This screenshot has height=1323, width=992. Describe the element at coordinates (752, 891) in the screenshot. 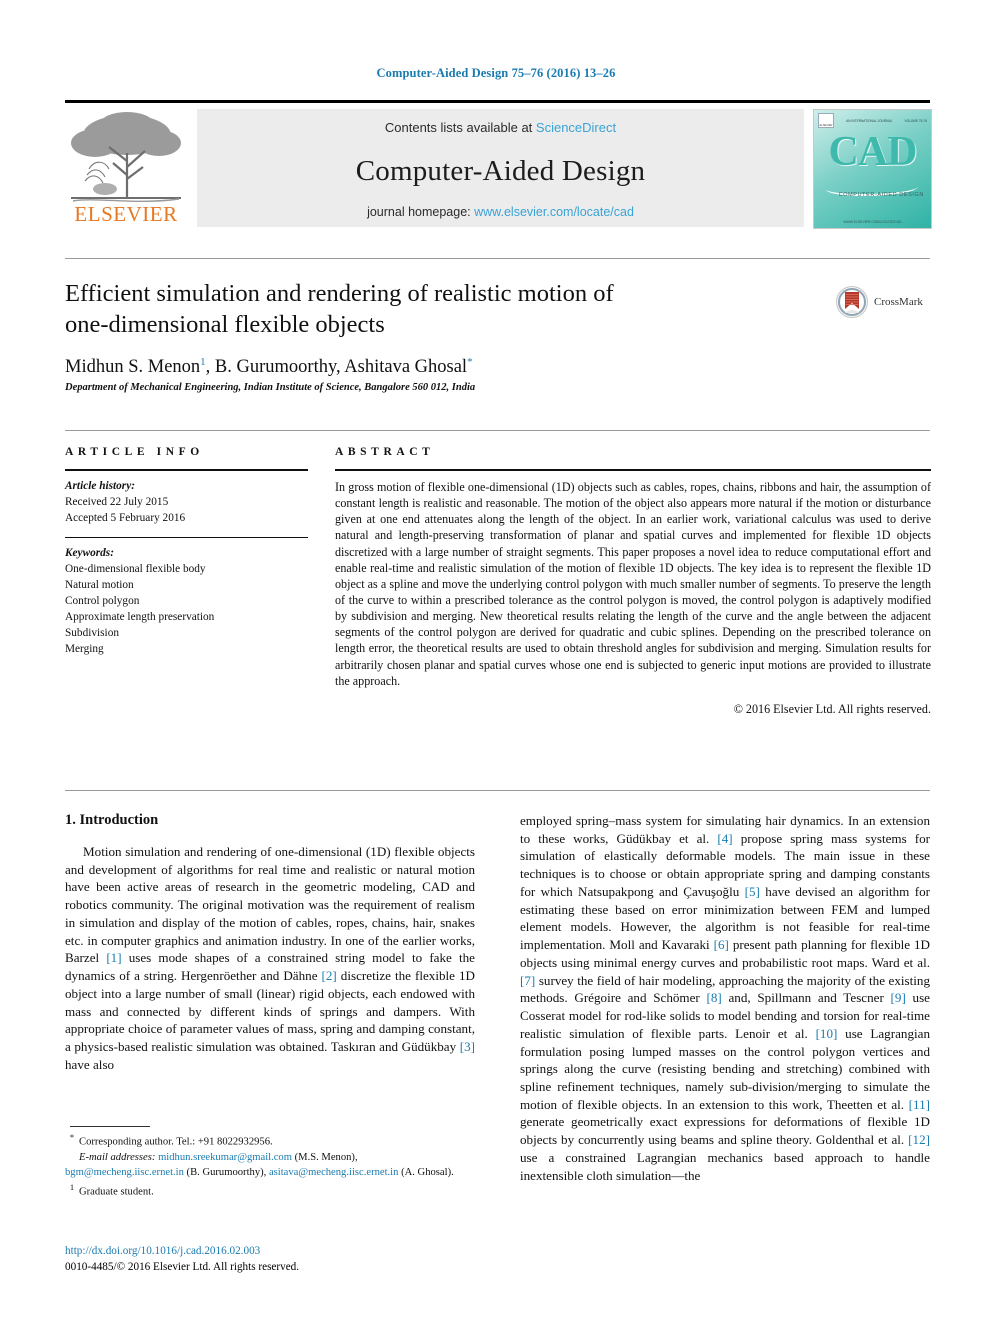

I see `citation-ref-5: [5]` at that location.